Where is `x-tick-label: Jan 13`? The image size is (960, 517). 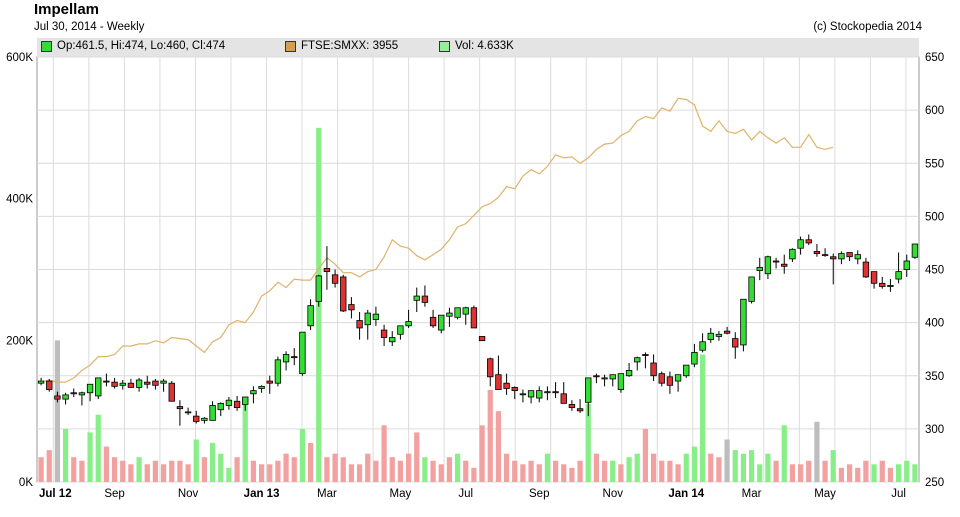 x-tick-label: Jan 13 is located at coordinates (262, 494).